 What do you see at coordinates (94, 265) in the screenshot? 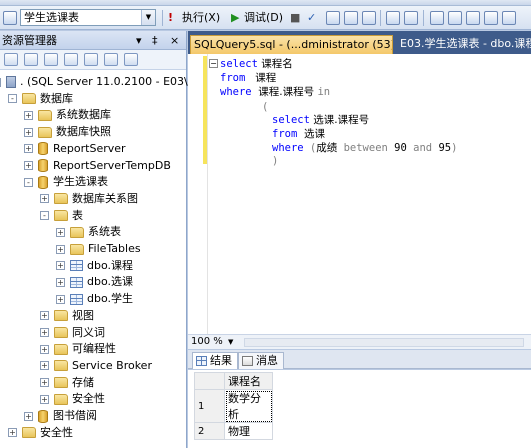
I see `tree-item: + dbo.课程` at bounding box center [94, 265].